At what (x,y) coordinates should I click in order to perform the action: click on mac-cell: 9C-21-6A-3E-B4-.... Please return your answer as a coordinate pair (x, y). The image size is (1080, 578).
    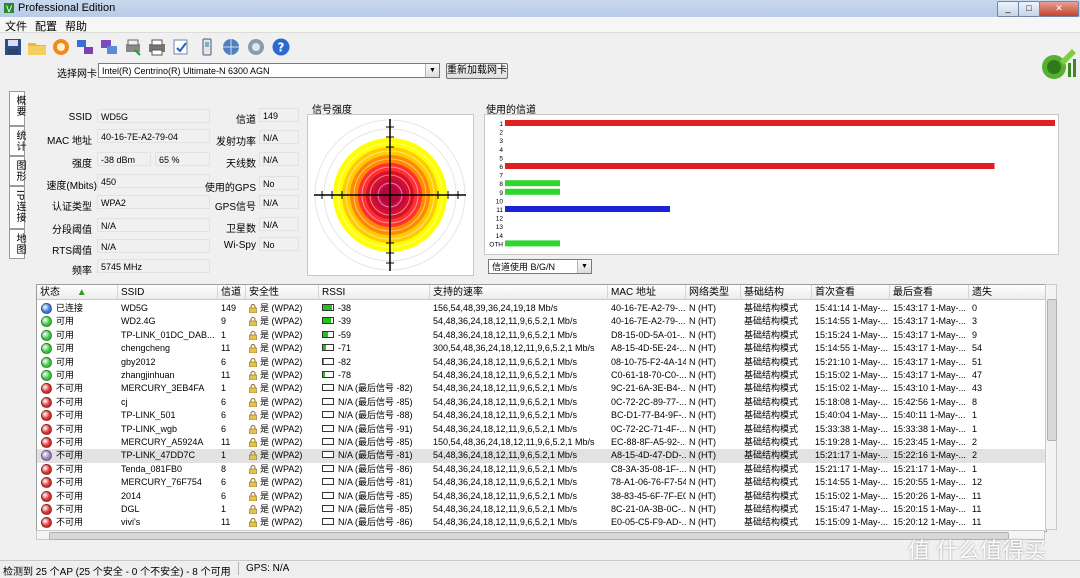
    Looking at the image, I should click on (648, 388).